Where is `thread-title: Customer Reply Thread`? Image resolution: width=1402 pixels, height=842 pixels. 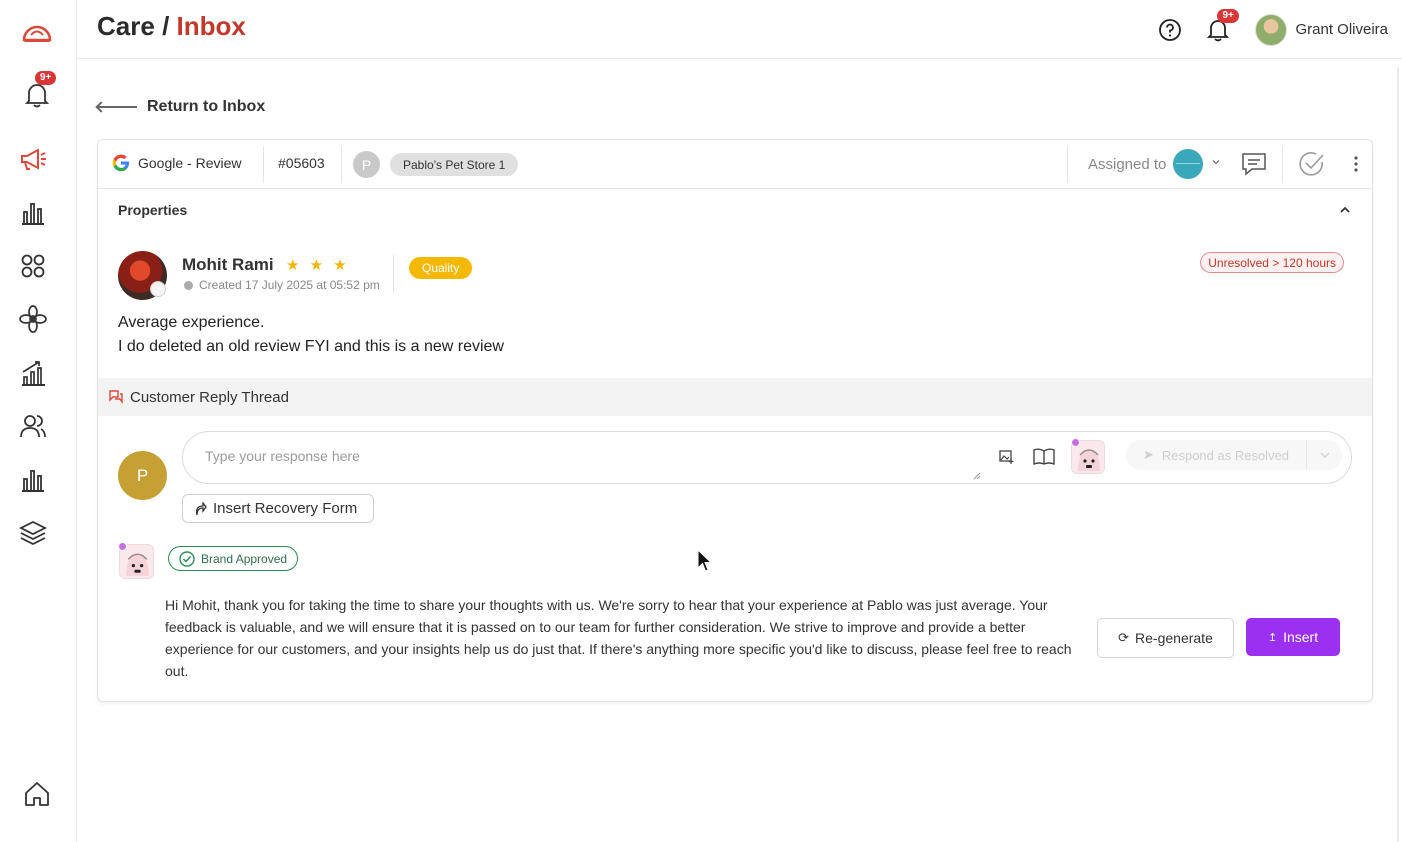
thread-title: Customer Reply Thread is located at coordinates (209, 397).